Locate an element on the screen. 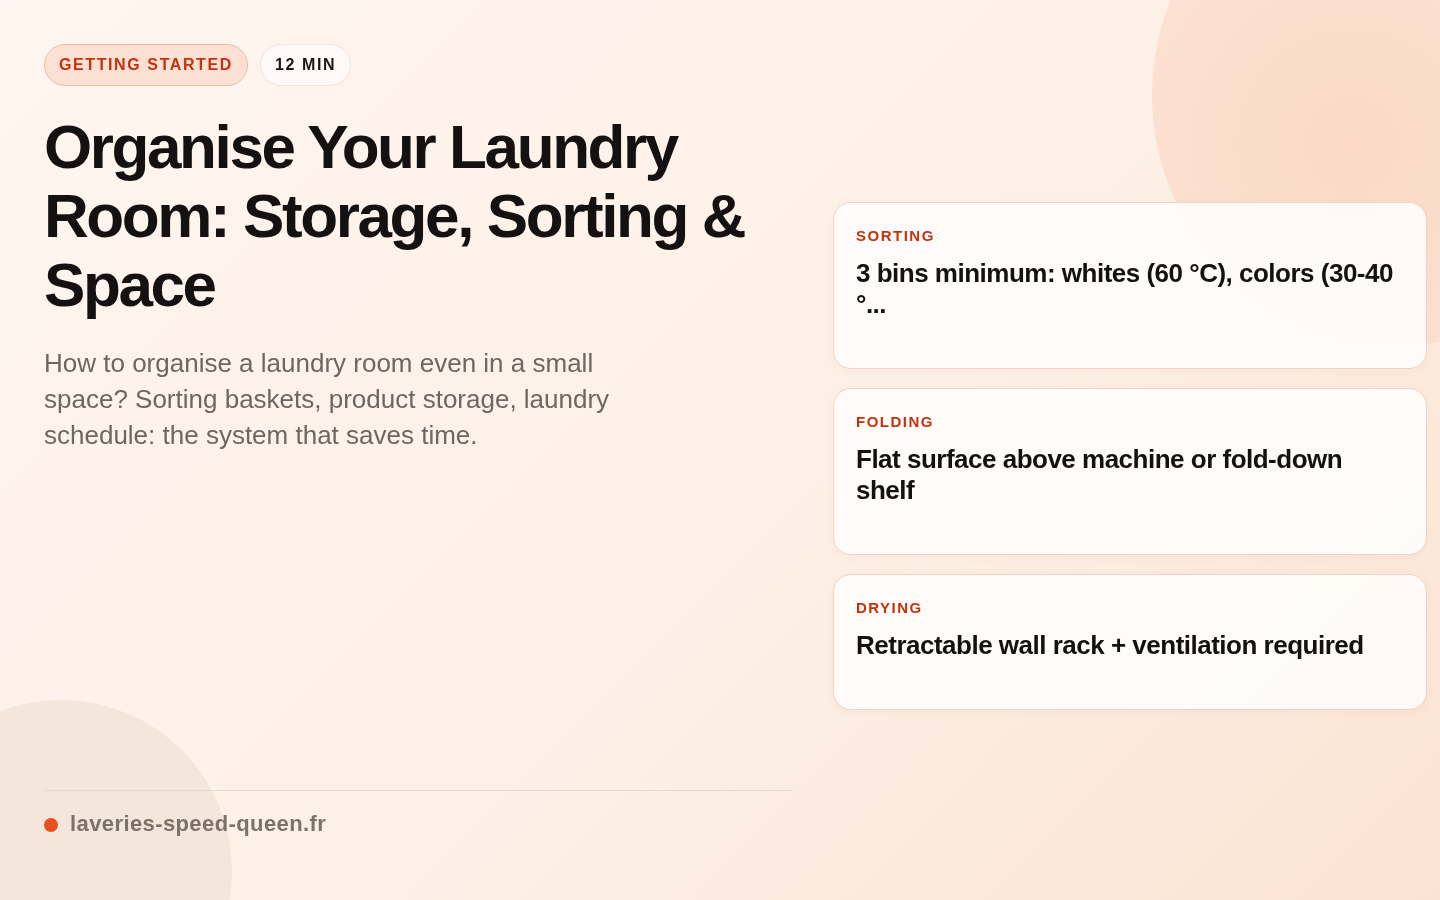 The width and height of the screenshot is (1440, 900). card-label: FOLDING is located at coordinates (895, 421).